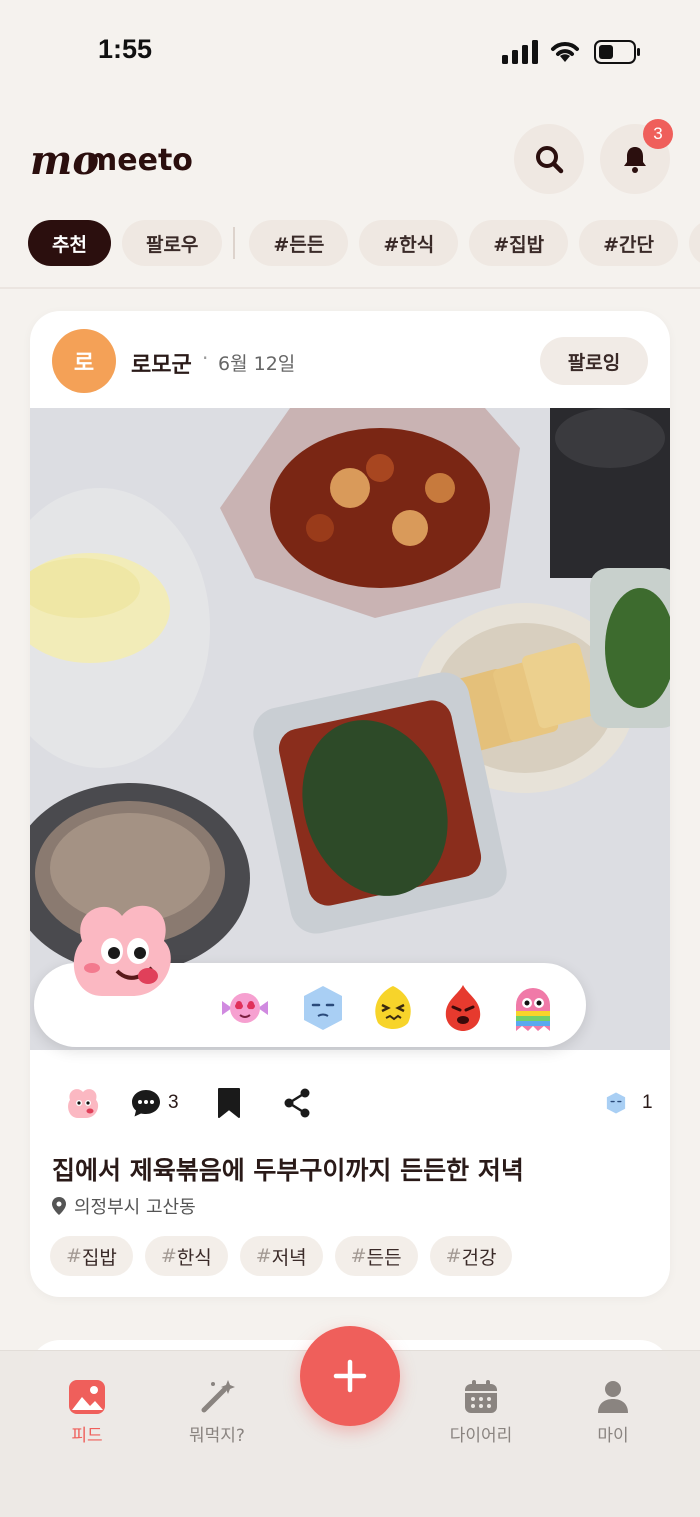 Image resolution: width=700 pixels, height=1517 pixels. I want to click on avatar: 로, so click(84, 361).